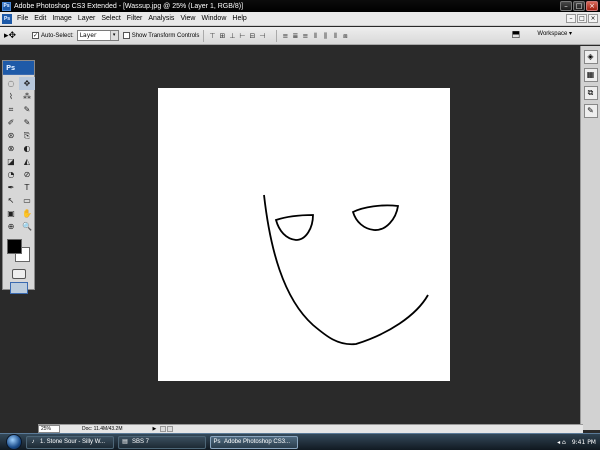 Image resolution: width=600 pixels, height=450 pixels. What do you see at coordinates (252, 36) in the screenshot?
I see `align-hcenter-icon: ⊟` at bounding box center [252, 36].